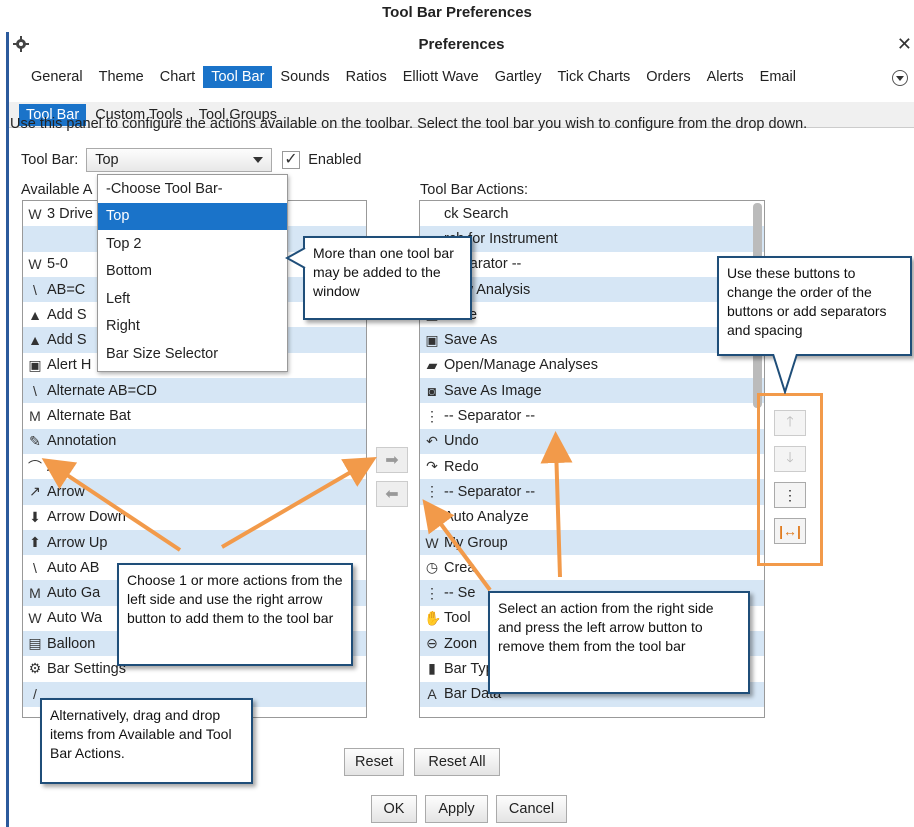 The height and width of the screenshot is (827, 914). I want to click on save-as-icon: ▣, so click(432, 339).